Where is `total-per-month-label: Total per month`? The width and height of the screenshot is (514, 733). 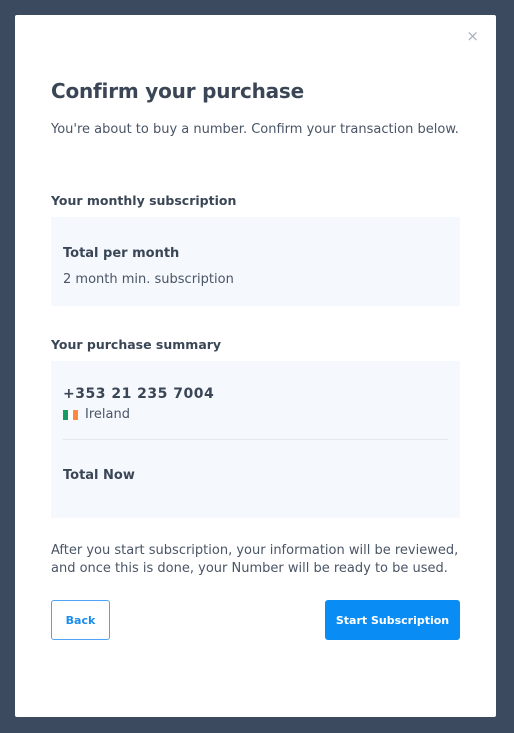
total-per-month-label: Total per month is located at coordinates (121, 253).